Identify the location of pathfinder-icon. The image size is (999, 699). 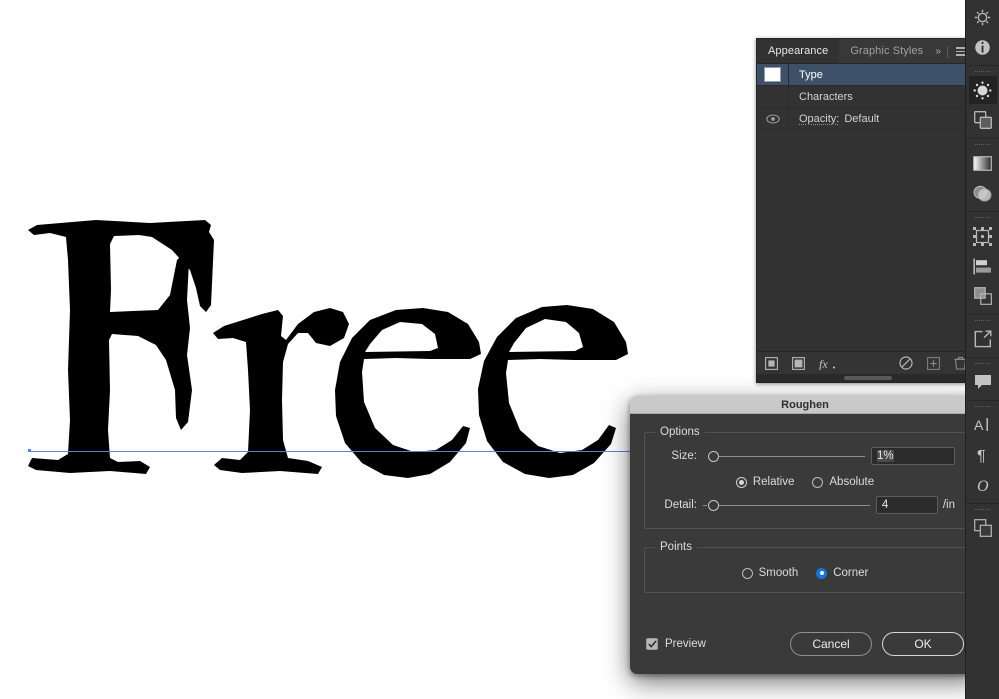
(983, 296).